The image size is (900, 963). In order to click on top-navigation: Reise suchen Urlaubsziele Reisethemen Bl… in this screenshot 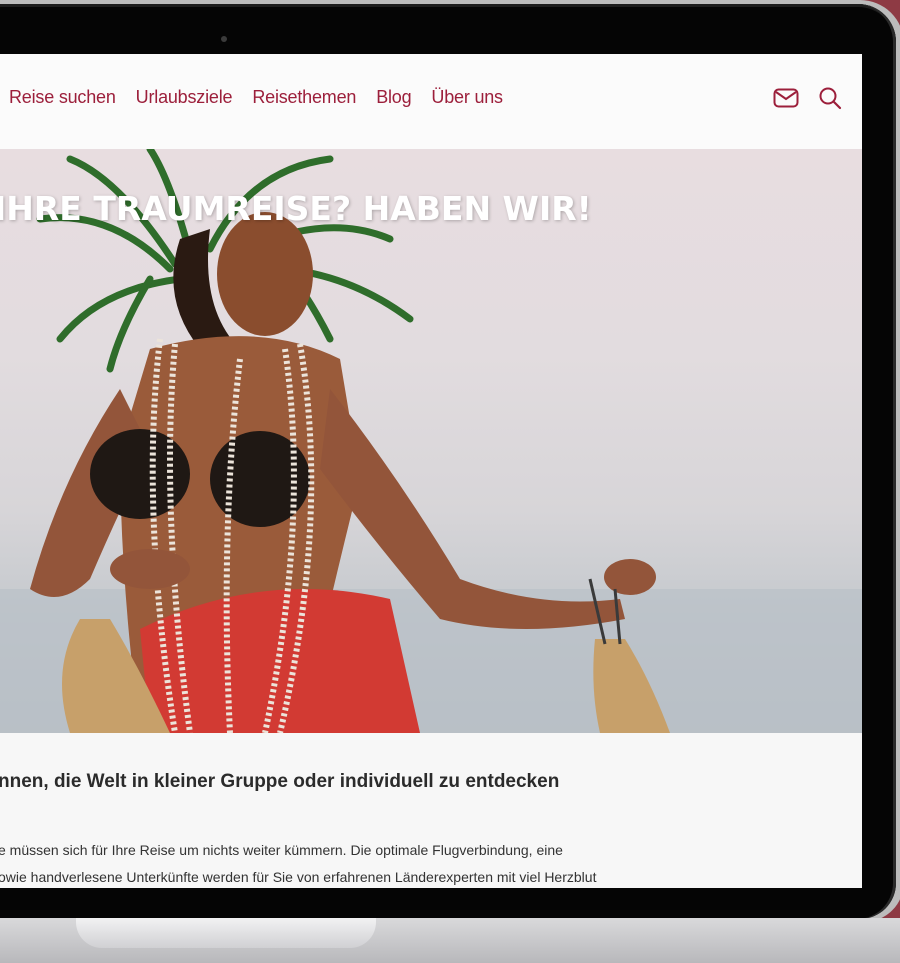, I will do `click(431, 101)`.